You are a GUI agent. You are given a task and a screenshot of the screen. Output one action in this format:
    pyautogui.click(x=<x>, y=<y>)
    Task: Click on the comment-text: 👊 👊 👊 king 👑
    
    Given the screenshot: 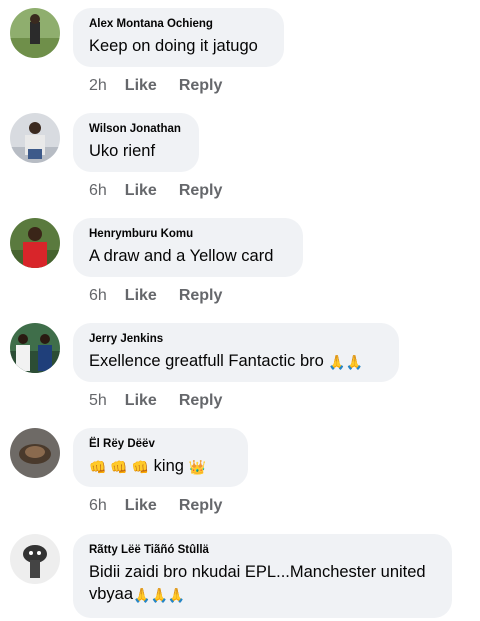 What is the action you would take?
    pyautogui.click(x=160, y=466)
    